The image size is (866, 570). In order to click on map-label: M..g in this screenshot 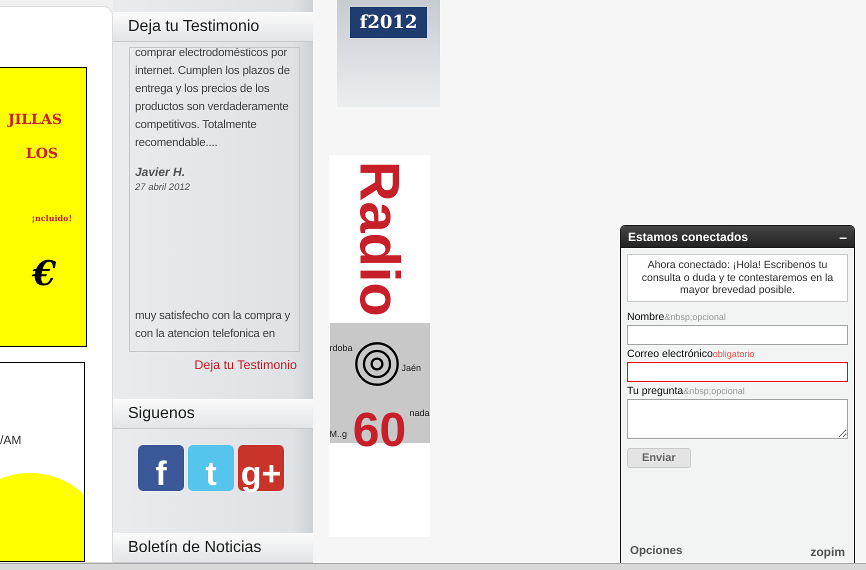, I will do `click(339, 433)`.